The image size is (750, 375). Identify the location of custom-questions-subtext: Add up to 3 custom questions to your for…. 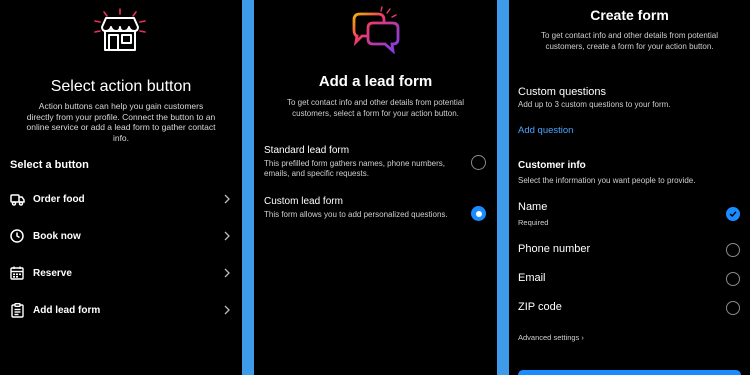
(594, 104).